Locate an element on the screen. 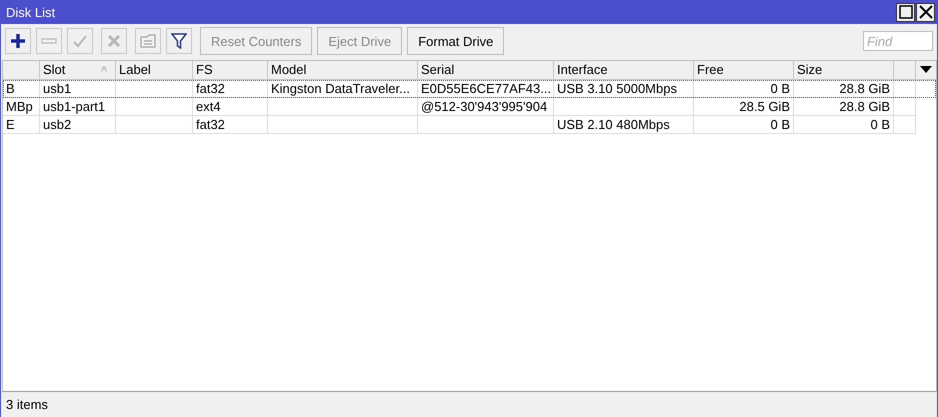  column-header: FS is located at coordinates (230, 70).